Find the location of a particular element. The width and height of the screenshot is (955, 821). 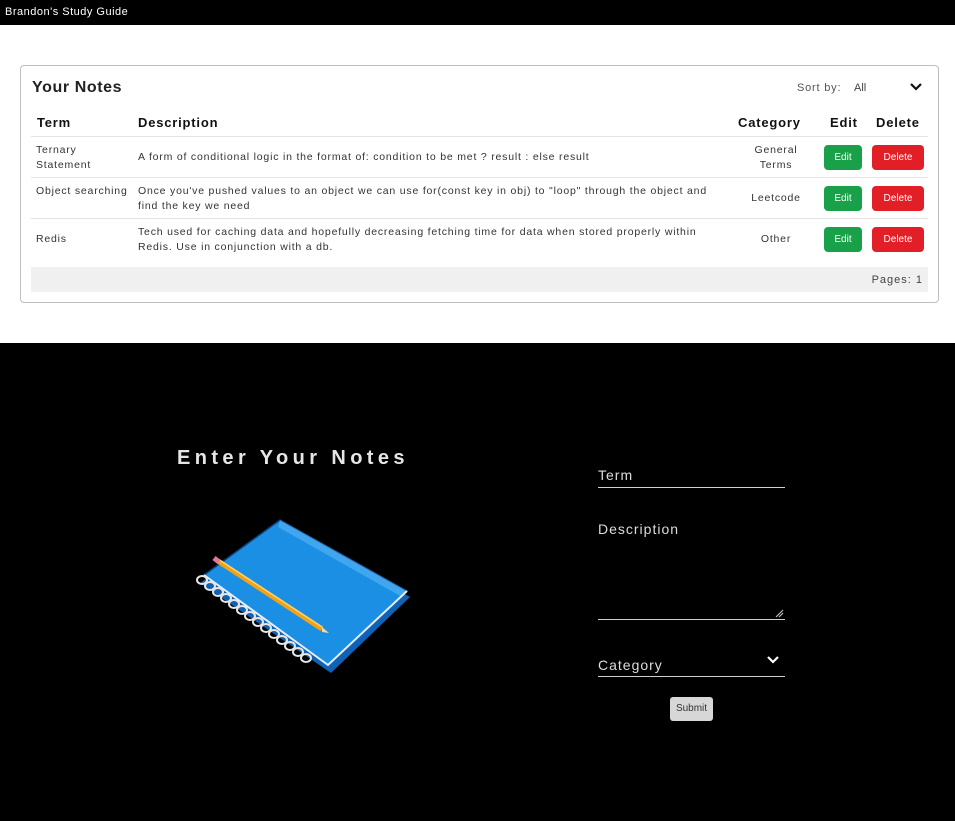

category-underline is located at coordinates (691, 676).